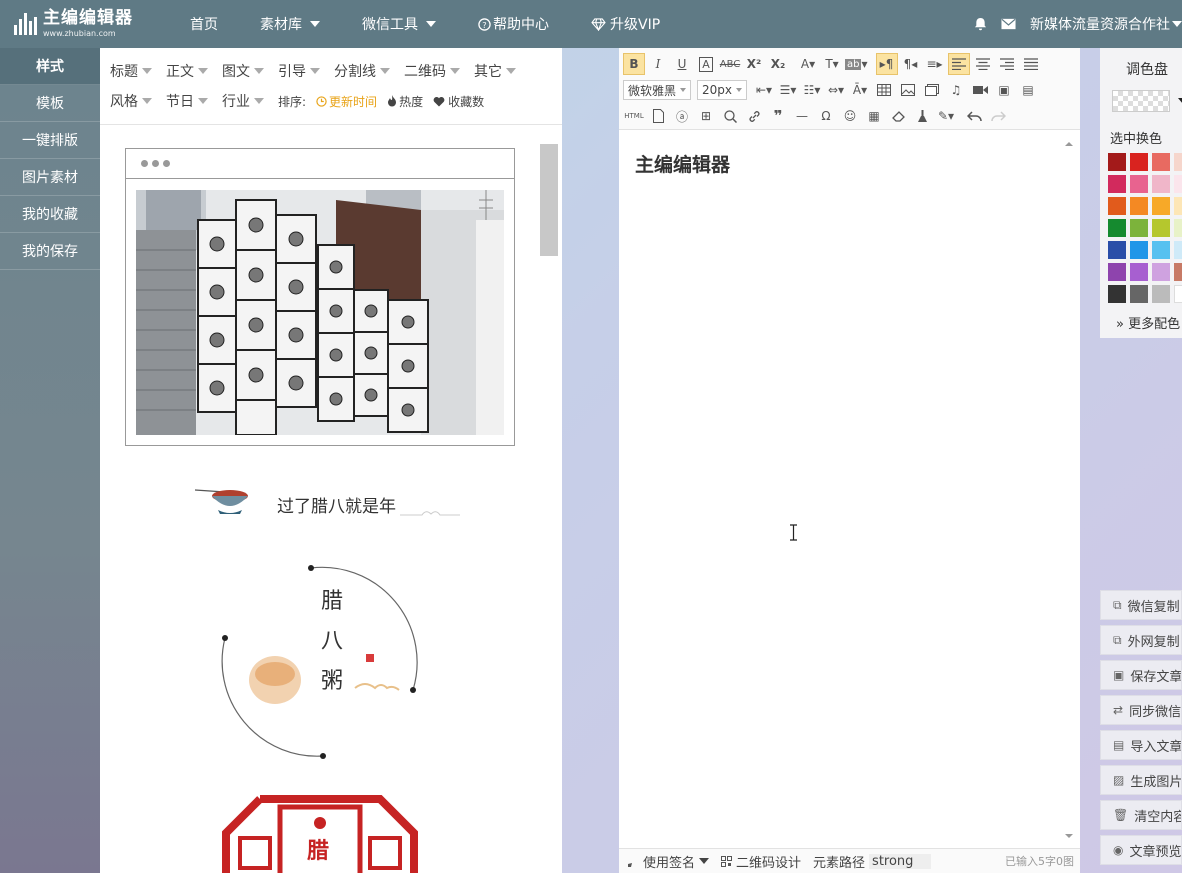  What do you see at coordinates (399, 24) in the screenshot?
I see `nav-wechat-tools: 微信工具` at bounding box center [399, 24].